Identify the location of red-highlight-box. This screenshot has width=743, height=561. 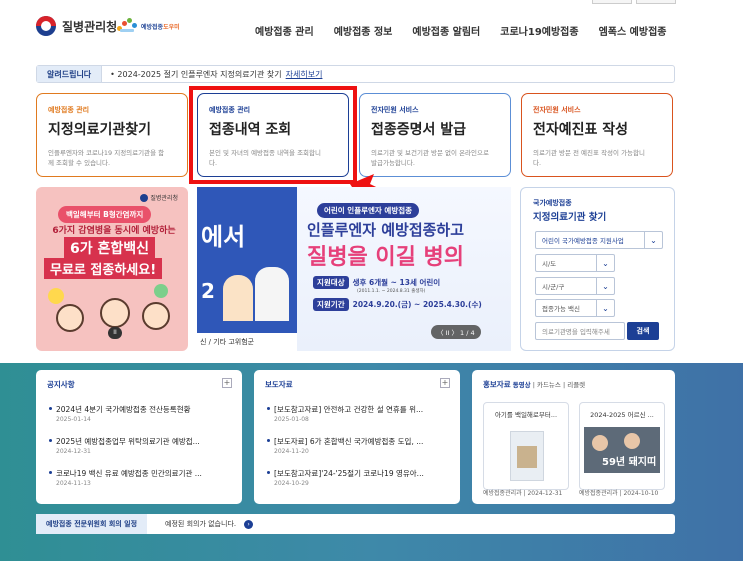
(273, 135).